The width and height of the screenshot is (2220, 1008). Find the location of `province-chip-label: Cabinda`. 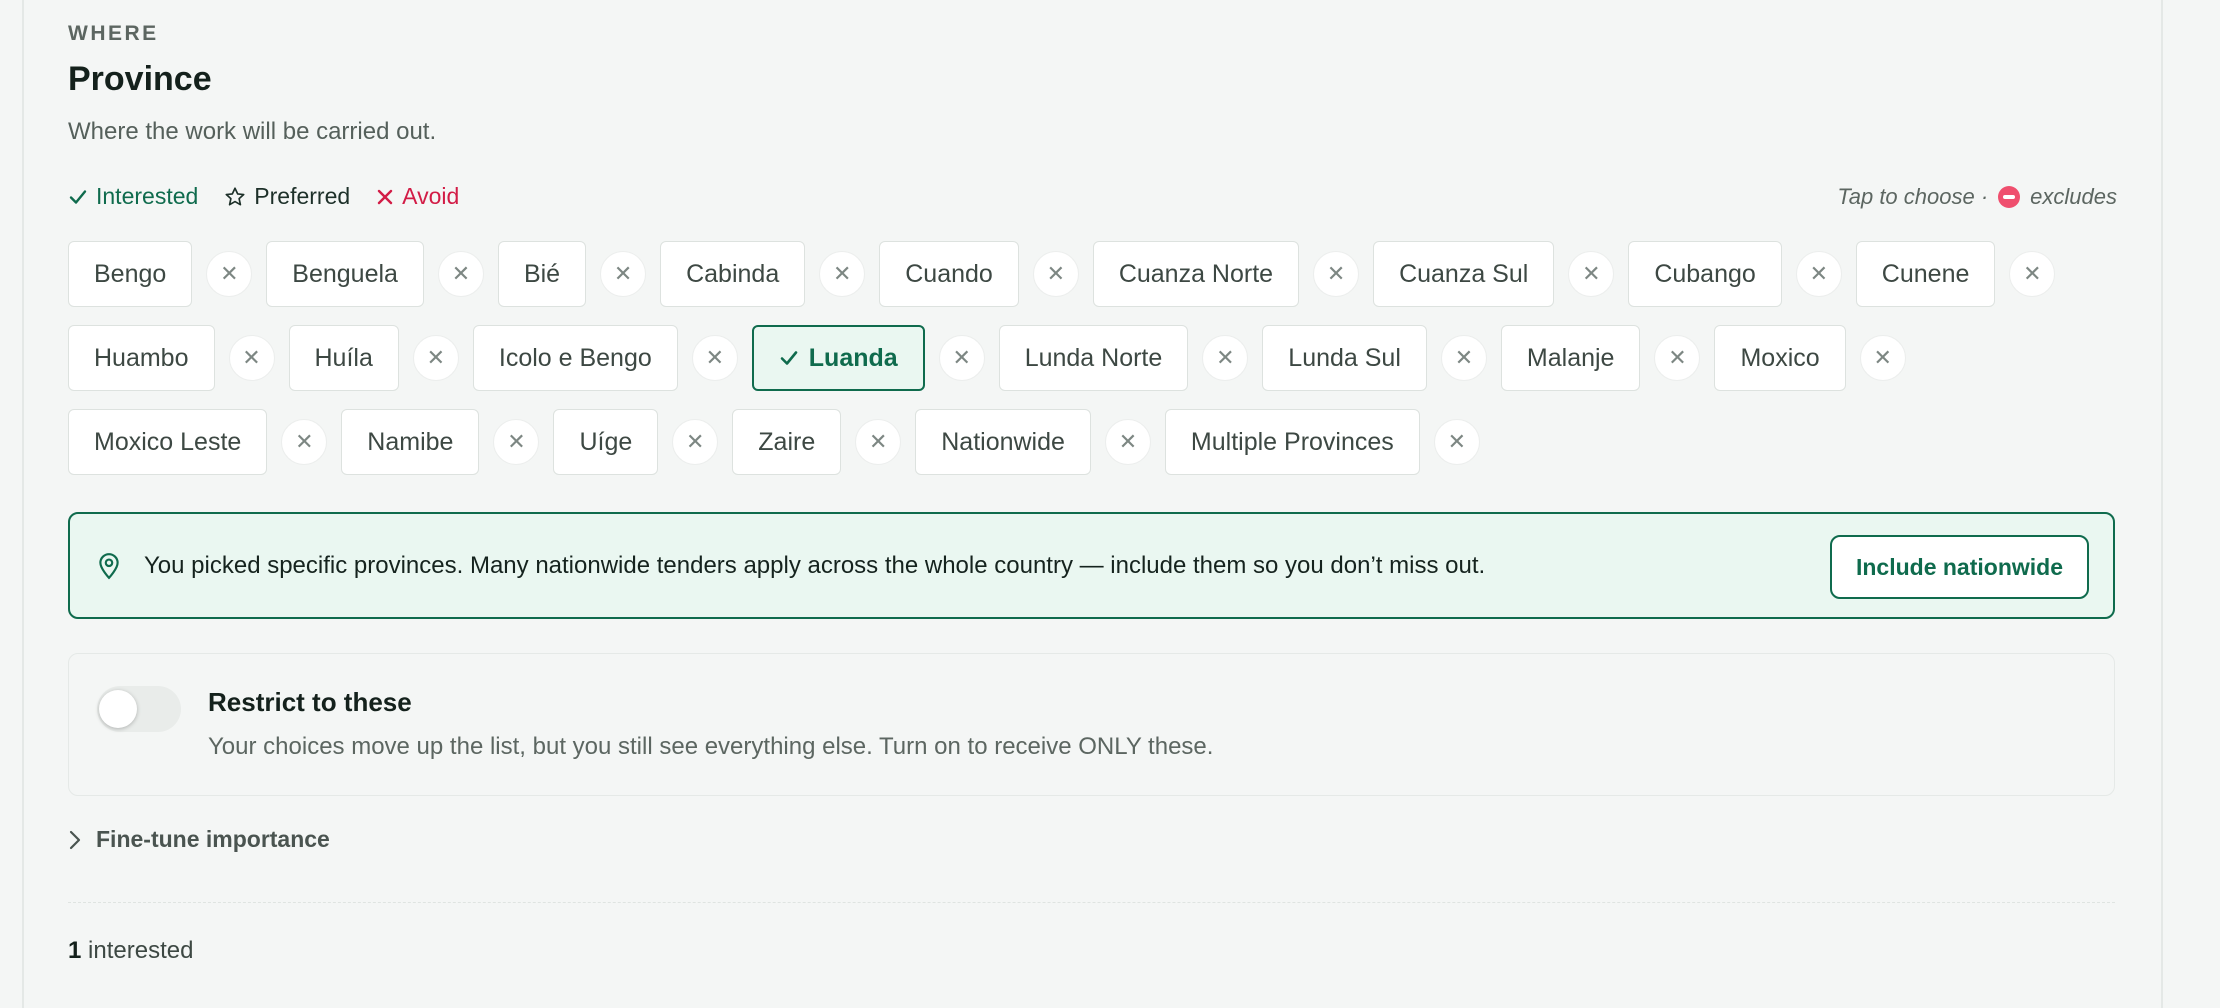

province-chip-label: Cabinda is located at coordinates (733, 273).